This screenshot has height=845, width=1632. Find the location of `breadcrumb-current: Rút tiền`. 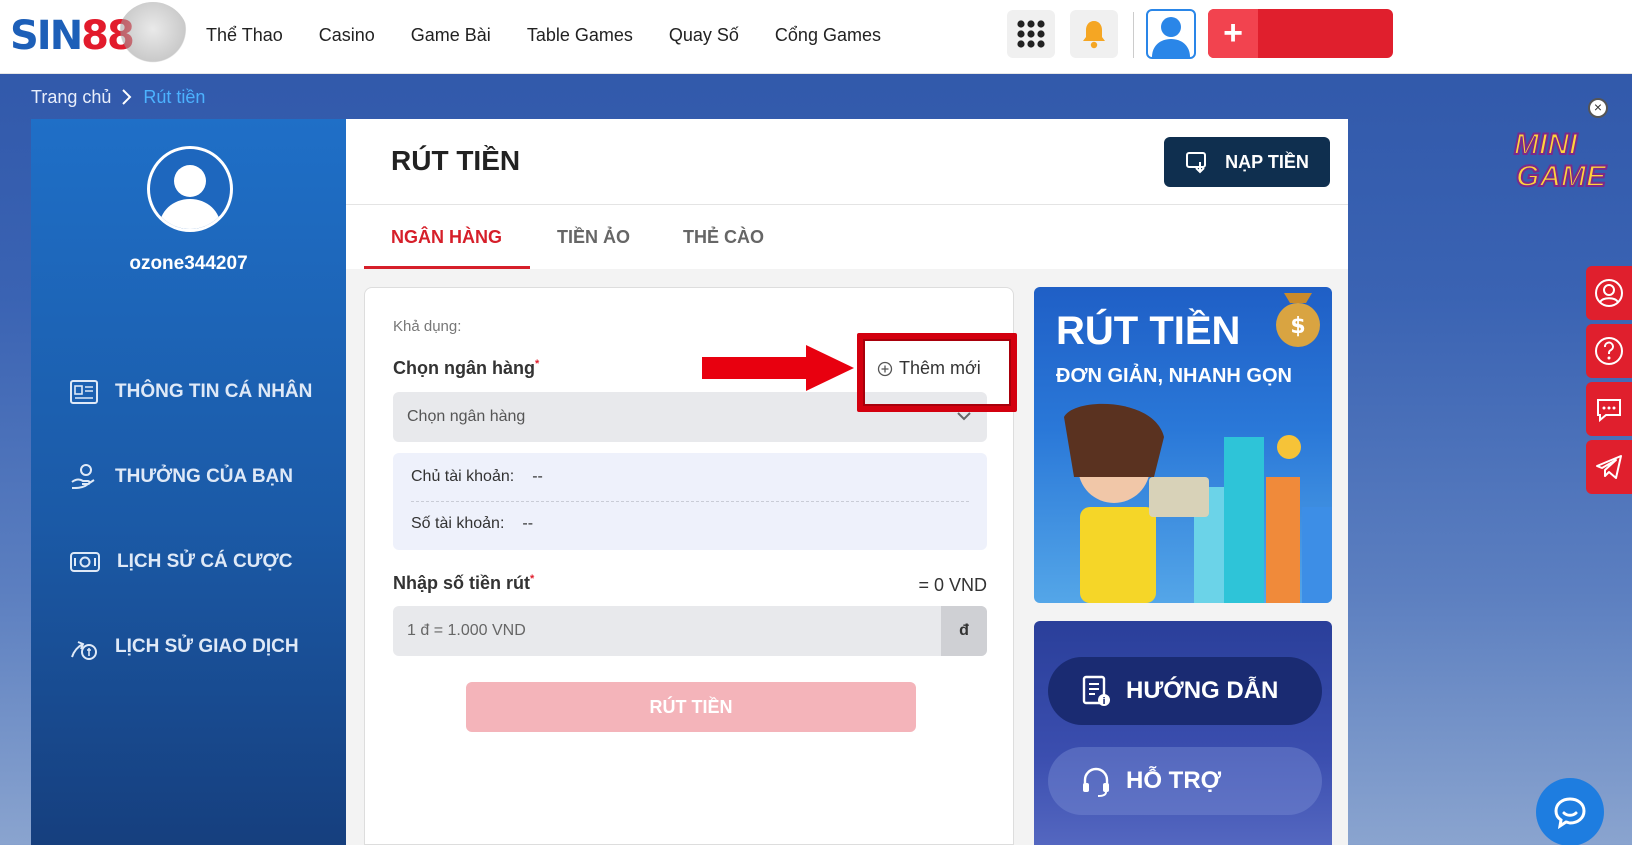

breadcrumb-current: Rút tiền is located at coordinates (174, 96).